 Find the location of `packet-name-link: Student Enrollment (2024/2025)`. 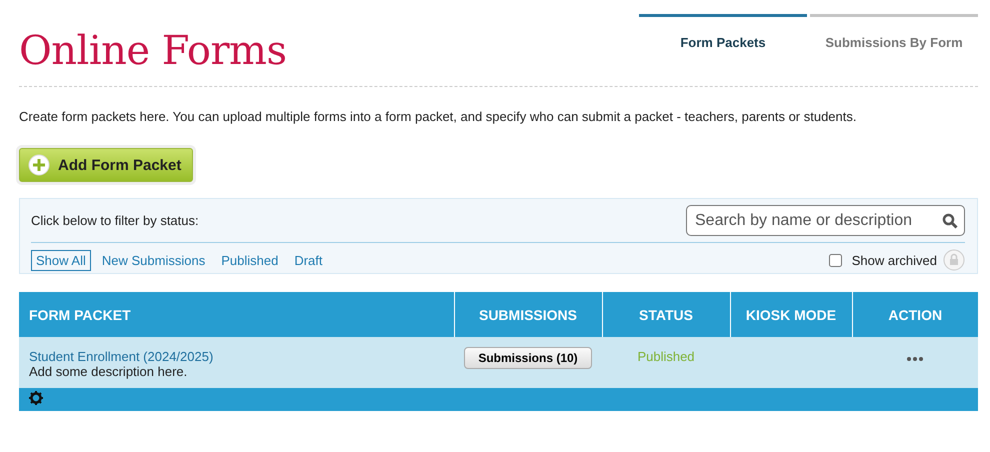

packet-name-link: Student Enrollment (2024/2025) is located at coordinates (236, 356).